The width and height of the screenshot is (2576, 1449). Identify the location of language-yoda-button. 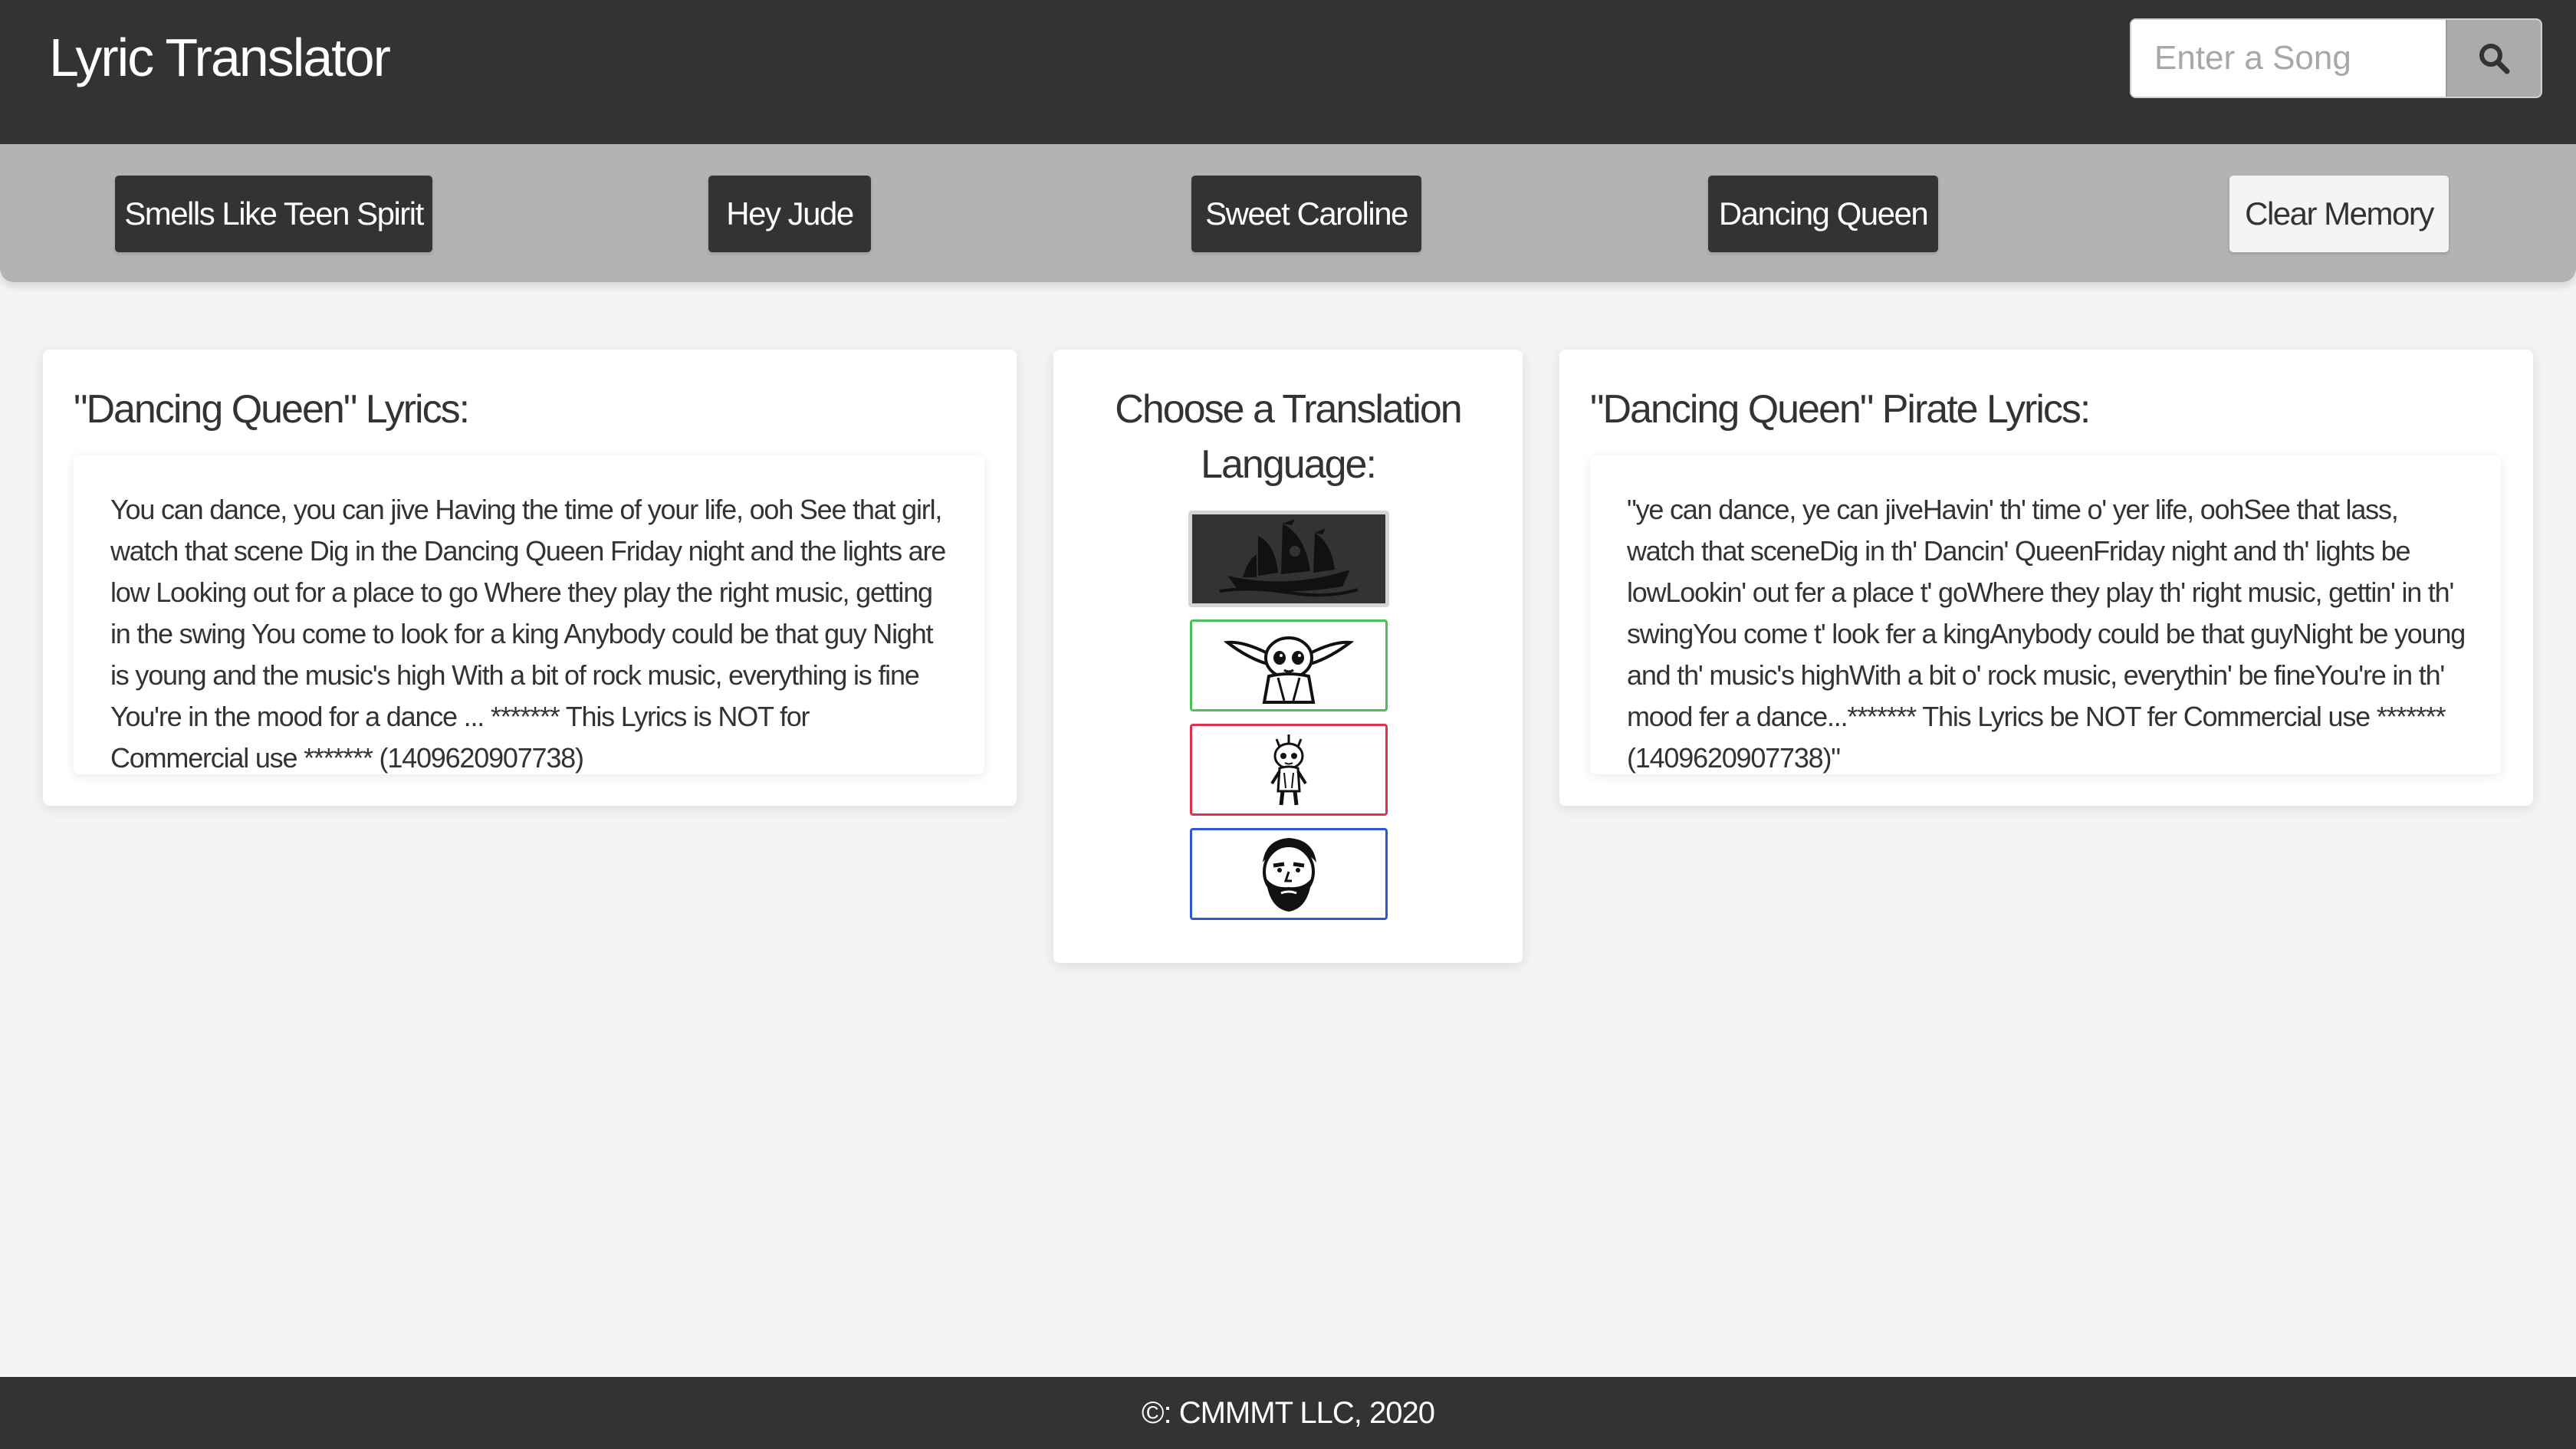
(1289, 665).